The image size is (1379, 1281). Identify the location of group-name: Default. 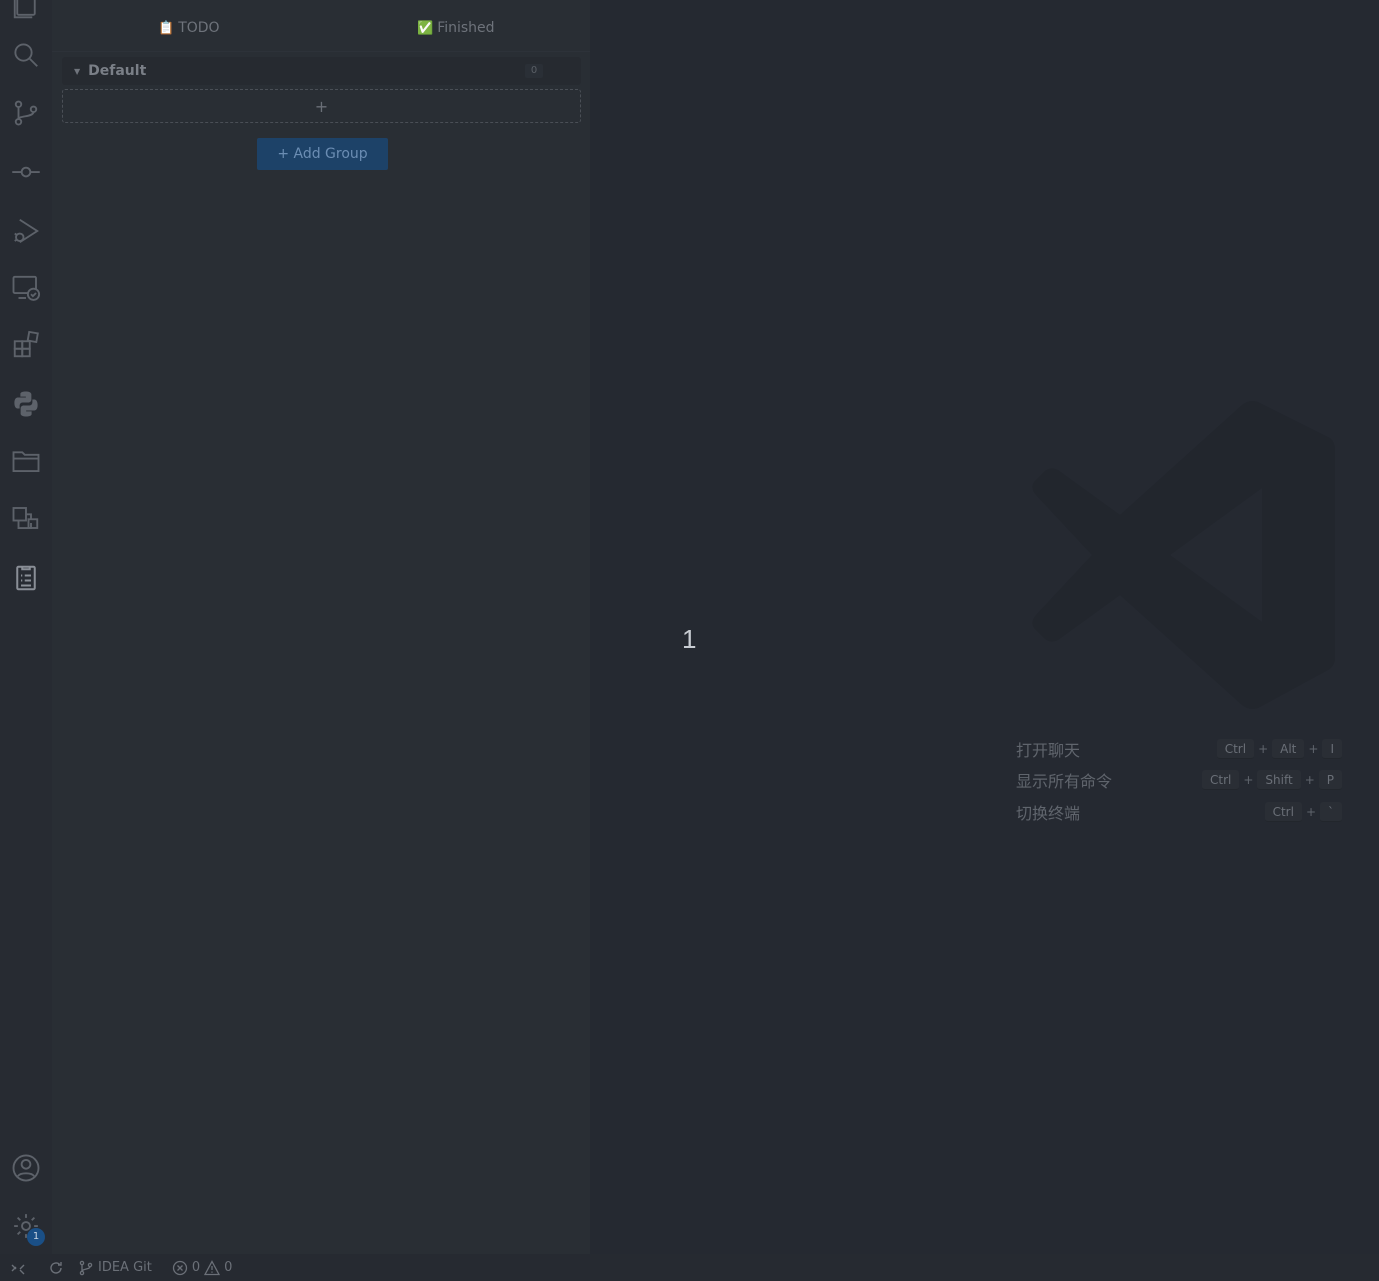
(117, 71).